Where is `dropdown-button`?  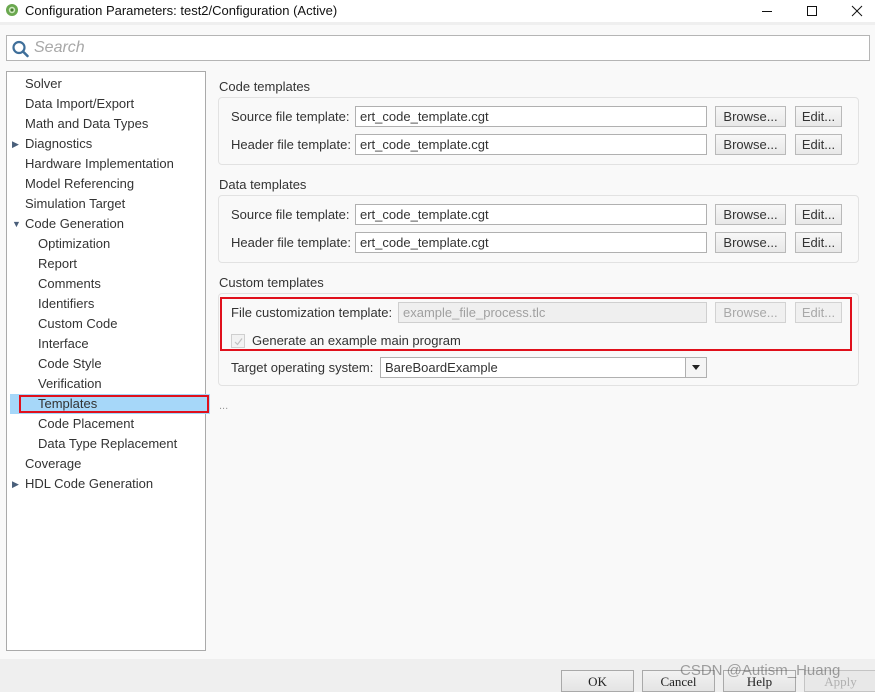
dropdown-button is located at coordinates (695, 367).